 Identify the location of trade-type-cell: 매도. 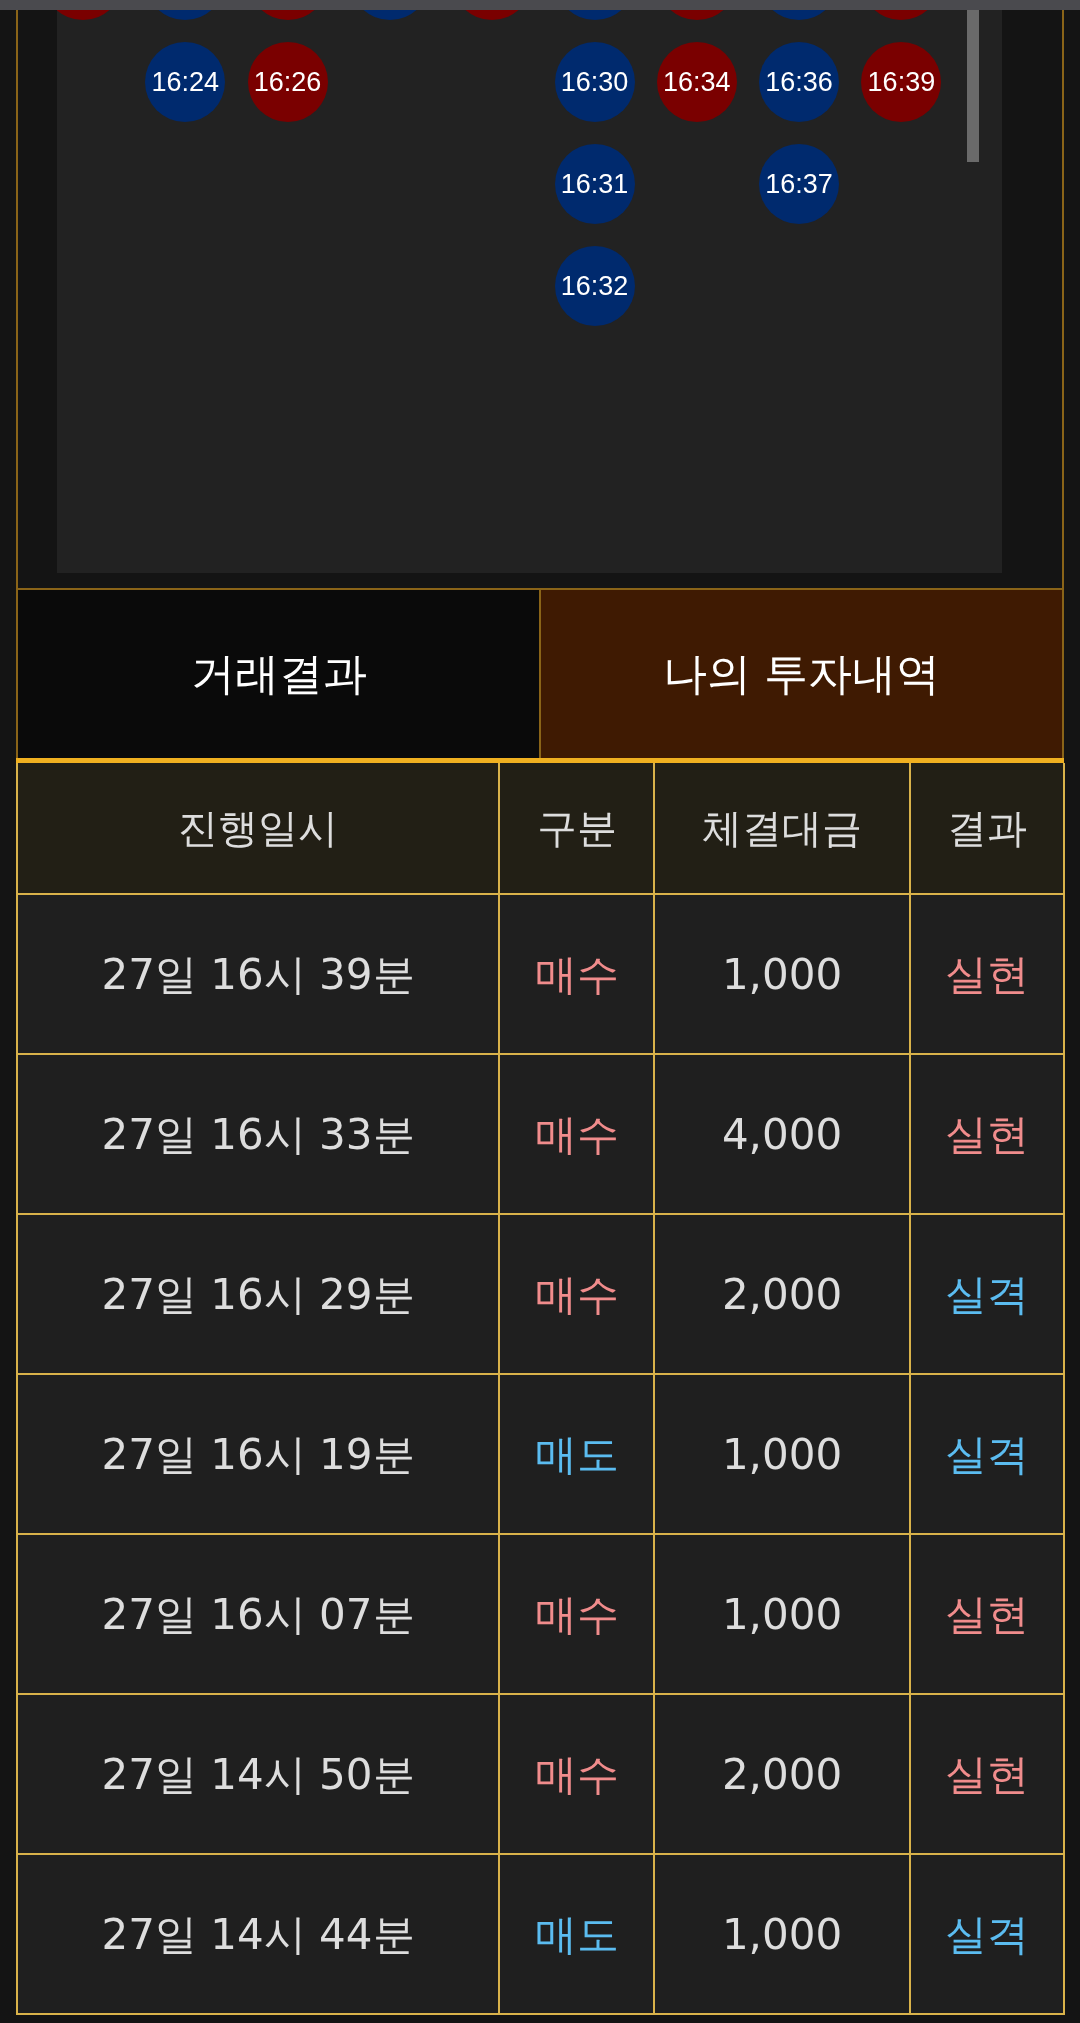
(576, 1934).